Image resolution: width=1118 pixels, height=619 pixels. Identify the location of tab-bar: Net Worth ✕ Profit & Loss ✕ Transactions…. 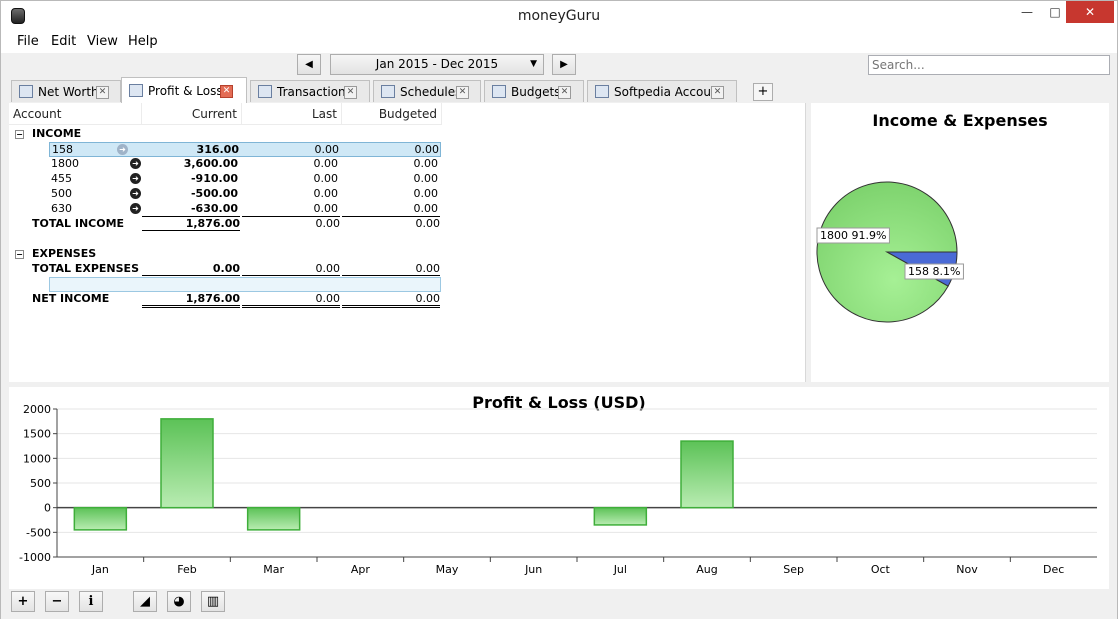
(559, 90).